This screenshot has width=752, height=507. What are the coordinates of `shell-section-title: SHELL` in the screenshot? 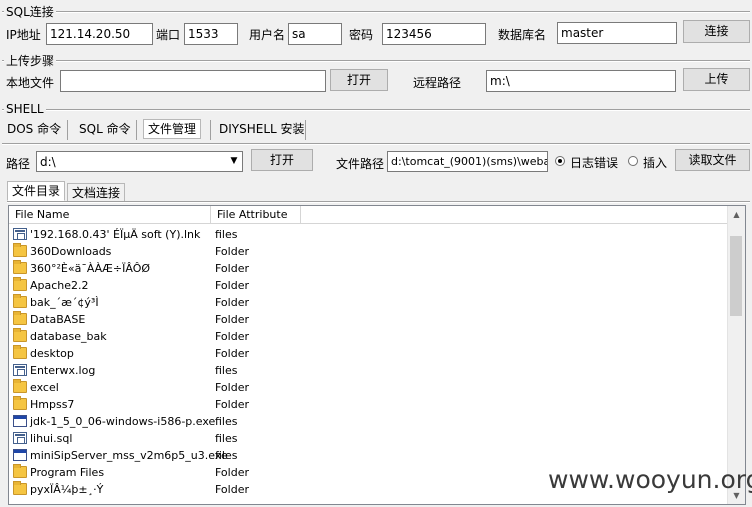 It's located at (25, 109).